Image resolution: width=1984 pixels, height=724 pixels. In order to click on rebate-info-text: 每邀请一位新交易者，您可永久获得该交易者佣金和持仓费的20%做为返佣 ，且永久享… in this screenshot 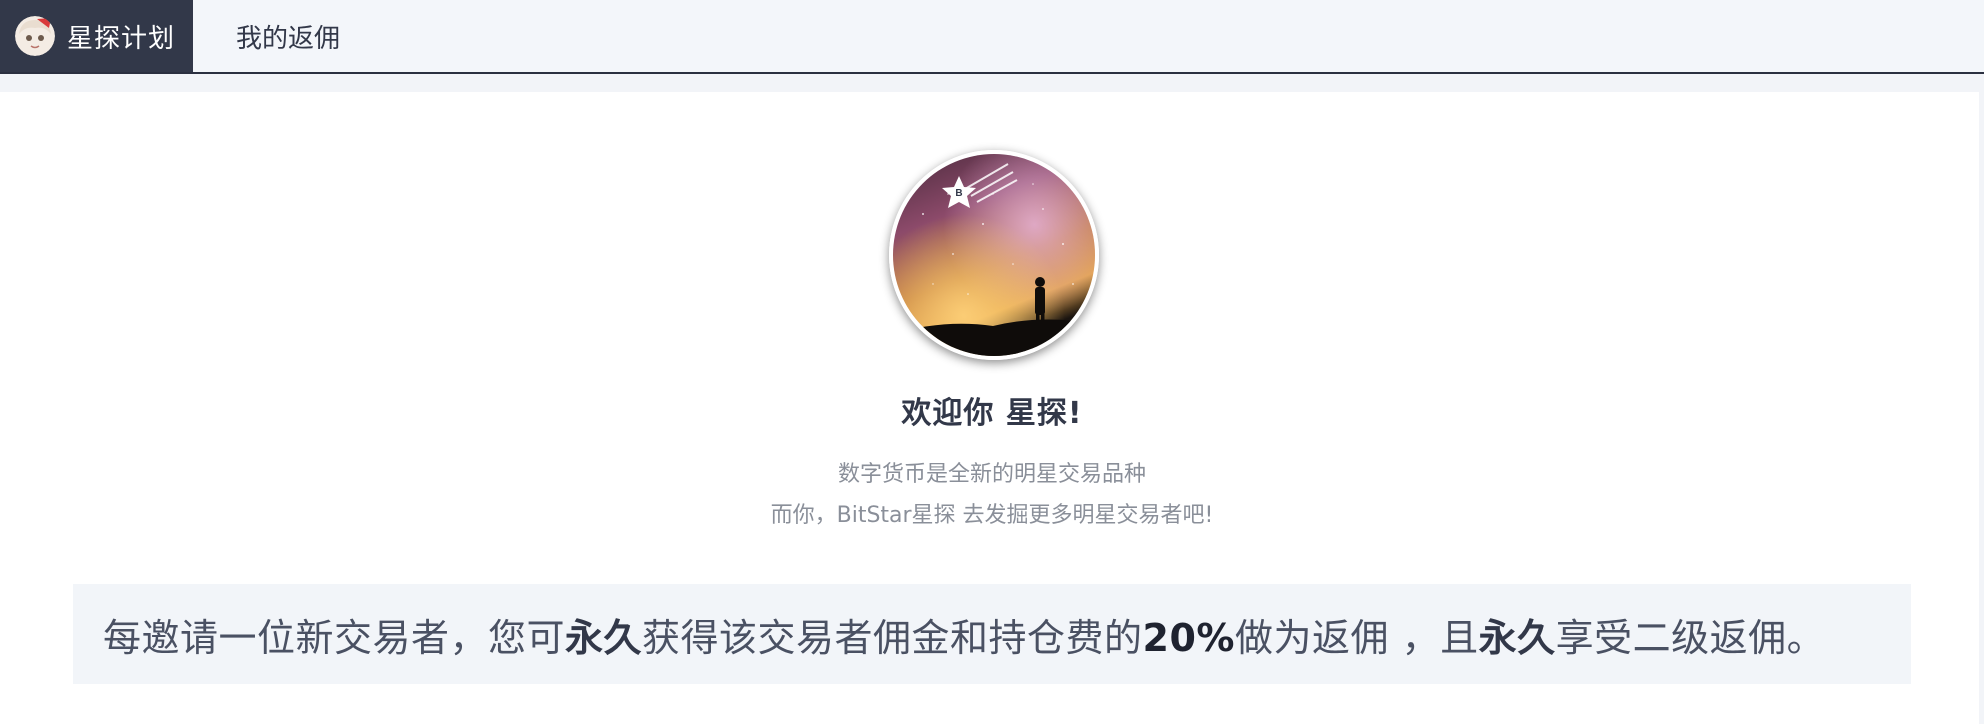, I will do `click(964, 634)`.